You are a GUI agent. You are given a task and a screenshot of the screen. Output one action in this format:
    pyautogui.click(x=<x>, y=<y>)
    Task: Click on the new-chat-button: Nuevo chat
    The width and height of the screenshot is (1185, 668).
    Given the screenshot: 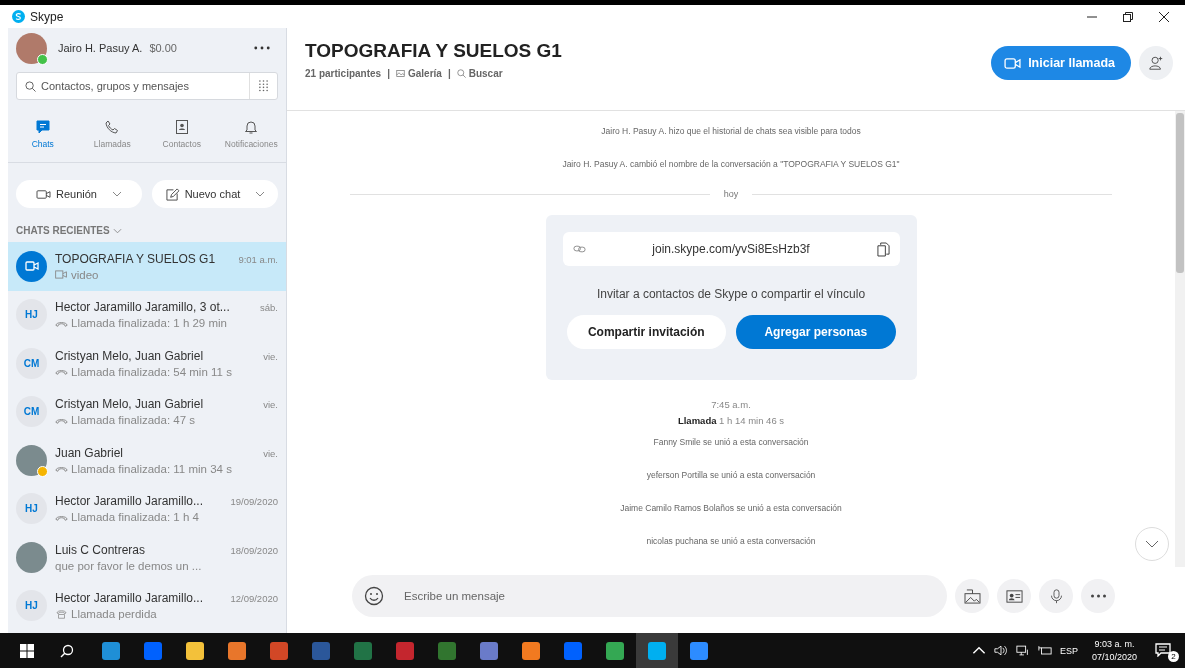 What is the action you would take?
    pyautogui.click(x=215, y=194)
    